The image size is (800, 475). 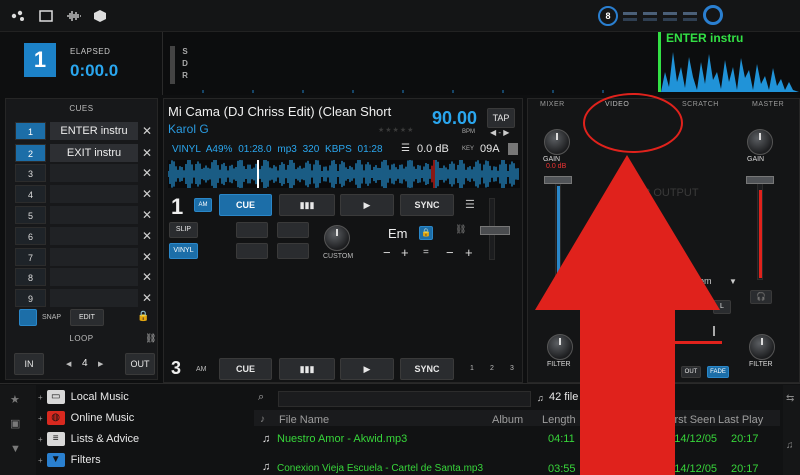 I want to click on deck3-am: AM, so click(x=201, y=369).